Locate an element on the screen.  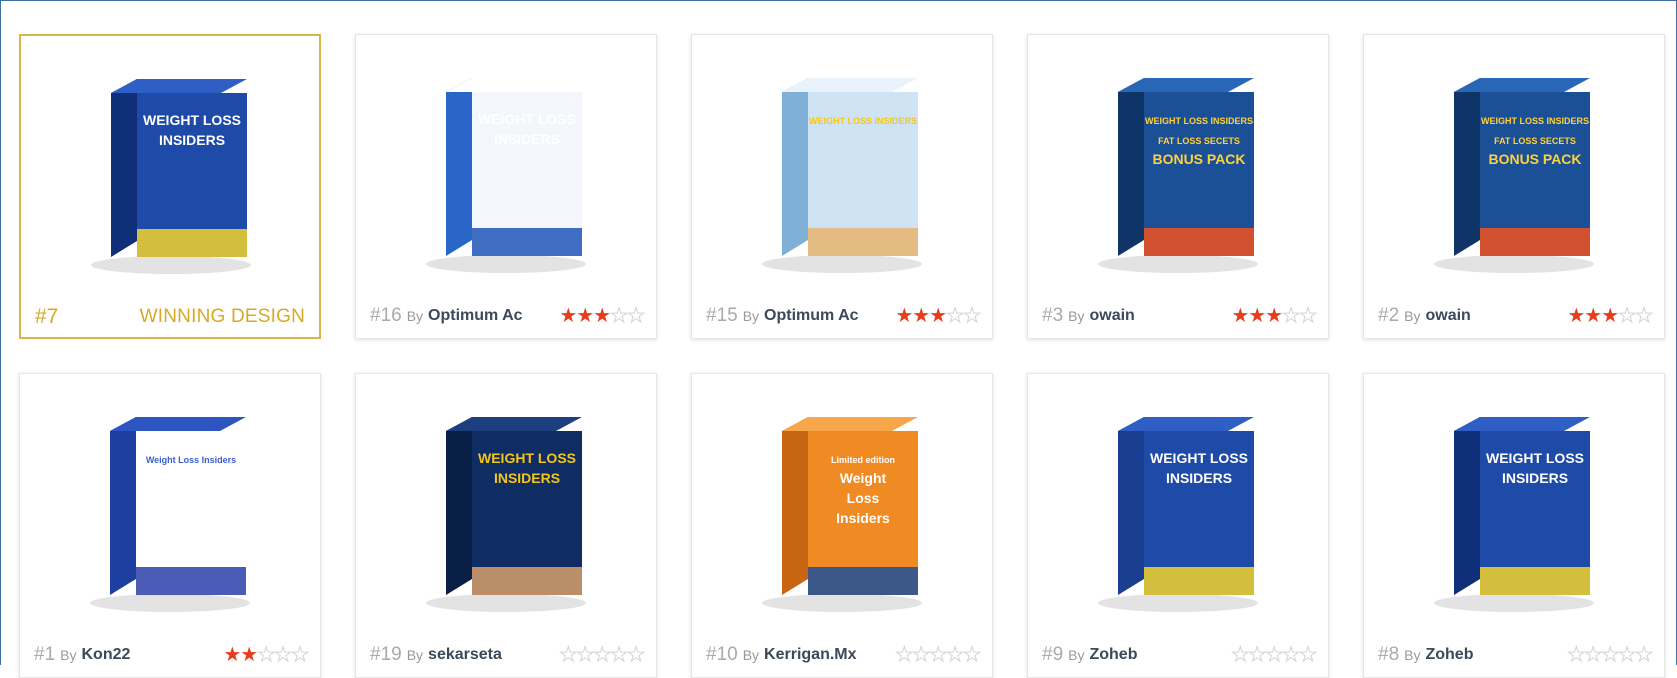
design-thumbnail: Weight Loss Insiders is located at coordinates (170, 506).